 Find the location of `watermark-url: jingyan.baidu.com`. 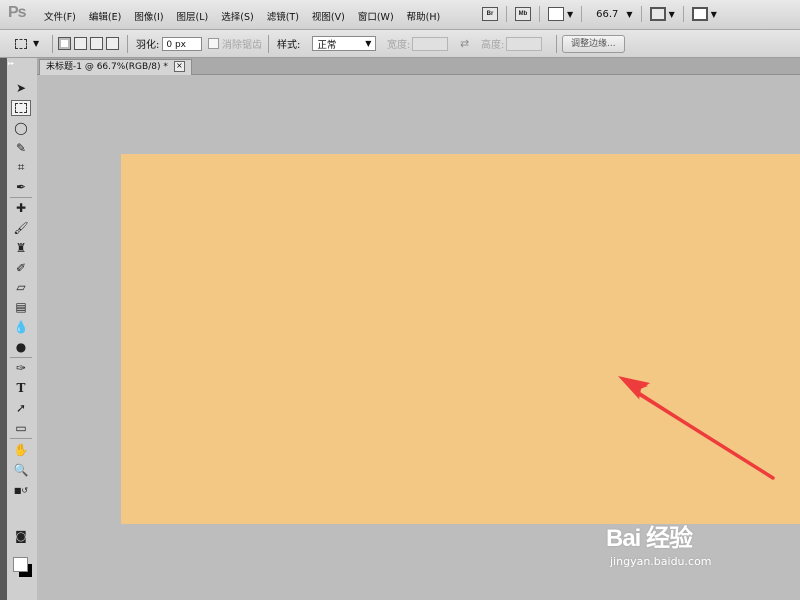

watermark-url: jingyan.baidu.com is located at coordinates (661, 561).